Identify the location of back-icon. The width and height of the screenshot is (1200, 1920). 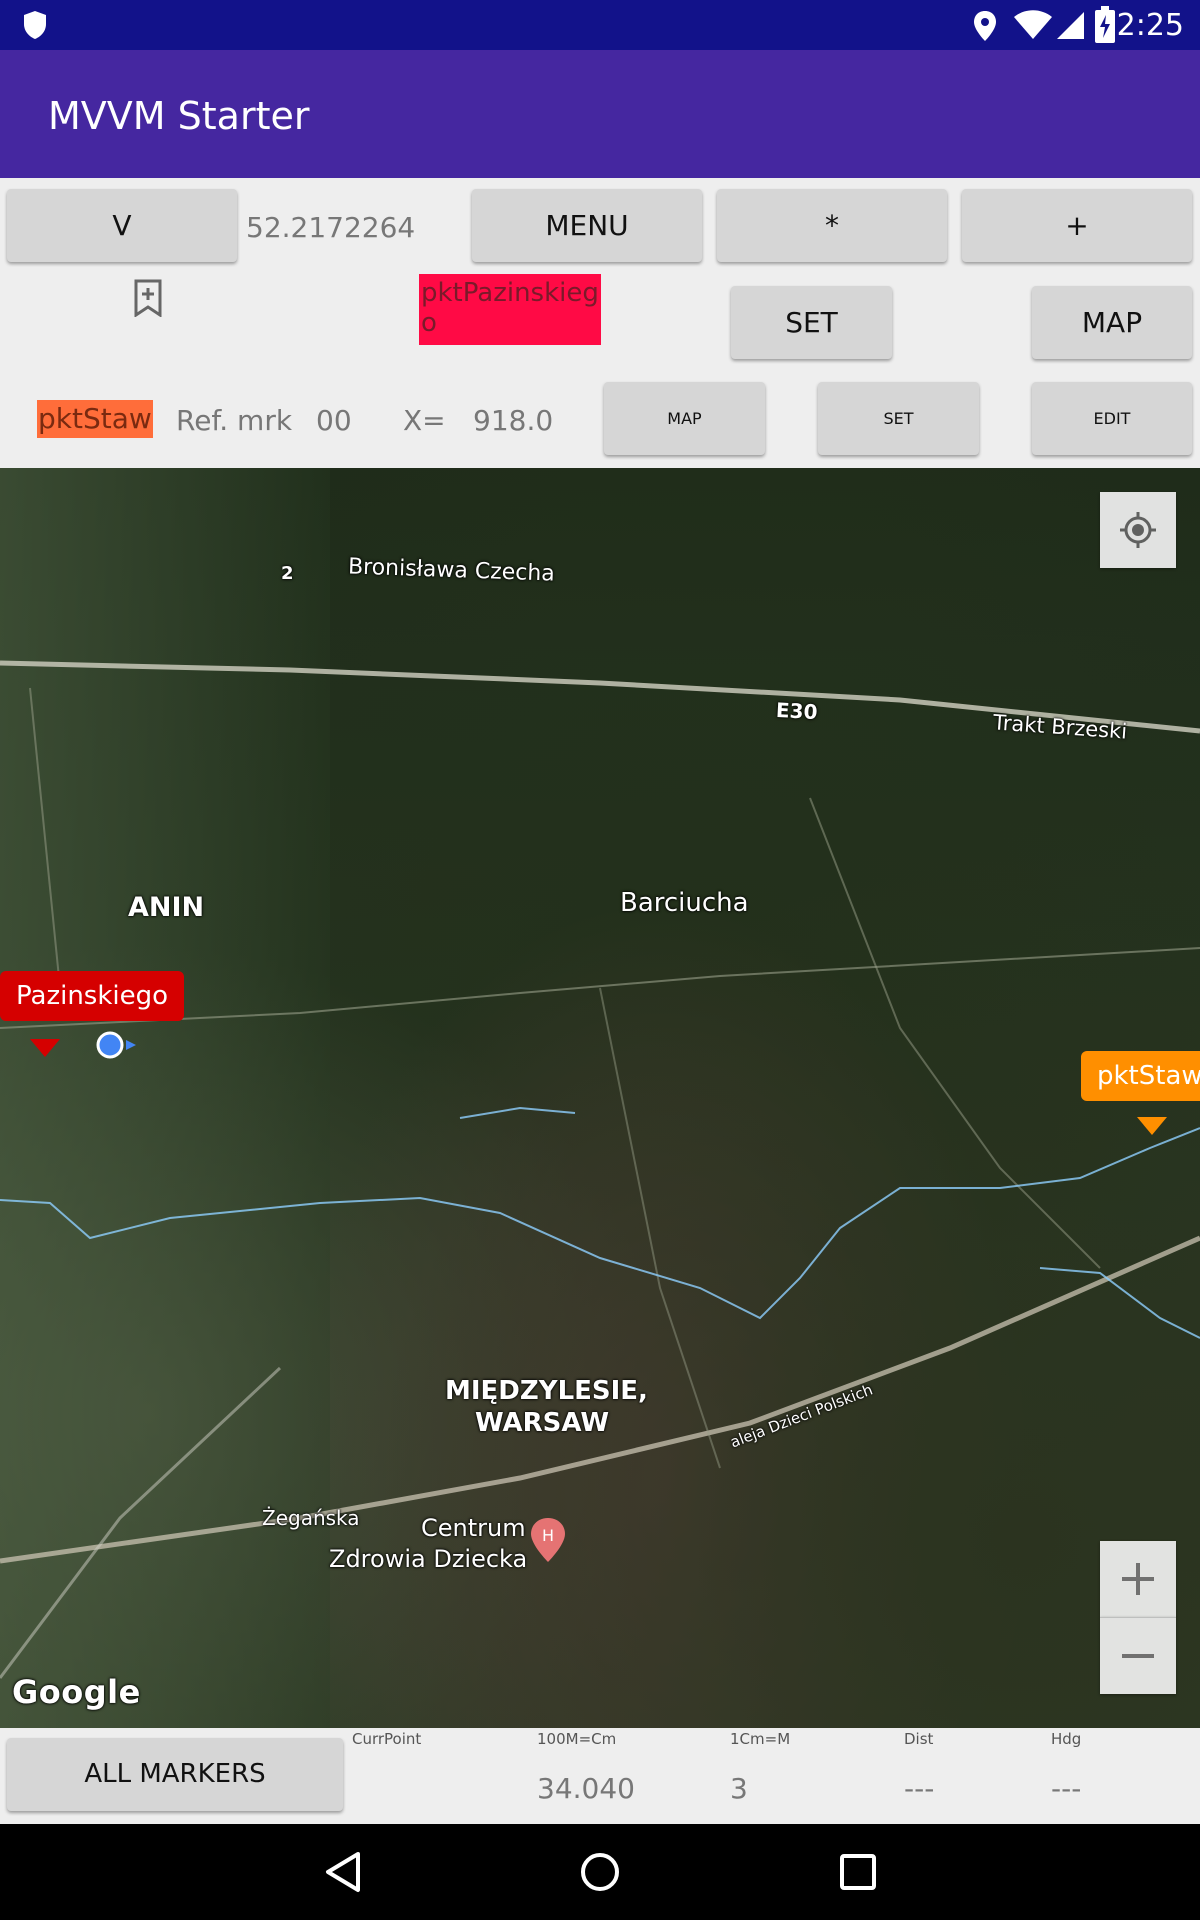
(344, 1872).